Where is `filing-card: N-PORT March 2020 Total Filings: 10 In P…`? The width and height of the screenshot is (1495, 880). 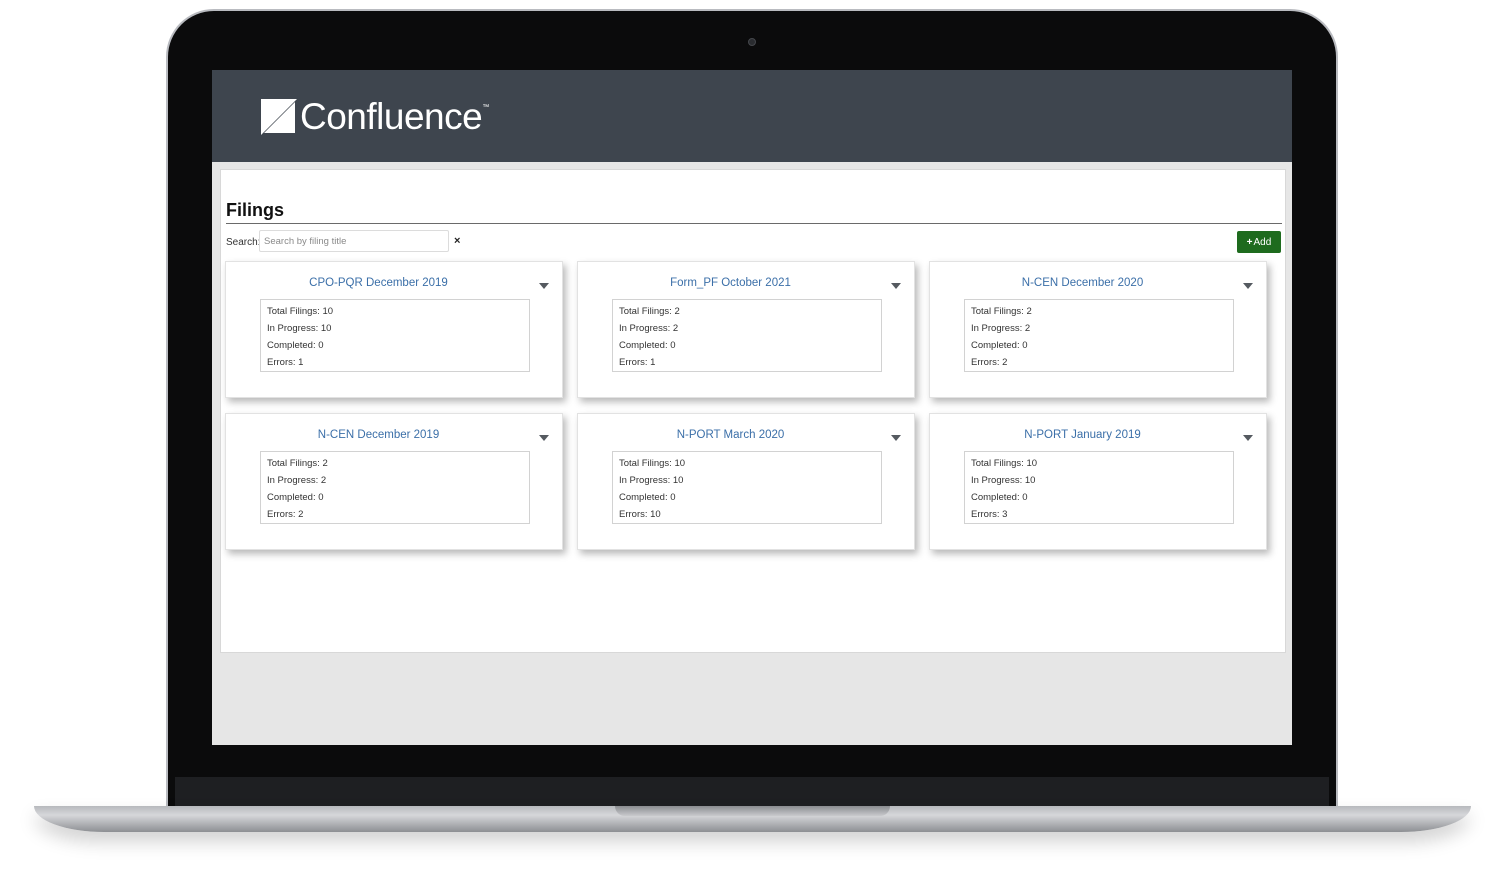
filing-card: N-PORT March 2020 Total Filings: 10 In P… is located at coordinates (746, 481).